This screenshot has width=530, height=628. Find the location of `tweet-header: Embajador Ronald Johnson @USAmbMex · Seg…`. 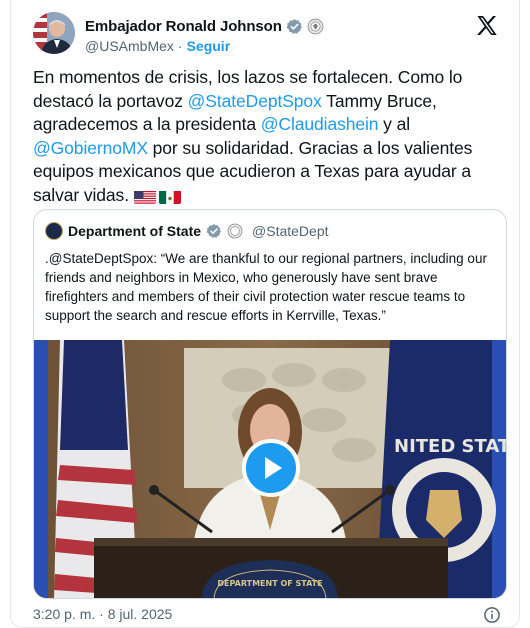

tweet-header: Embajador Ronald Johnson @USAmbMex · Seg… is located at coordinates (268, 36).